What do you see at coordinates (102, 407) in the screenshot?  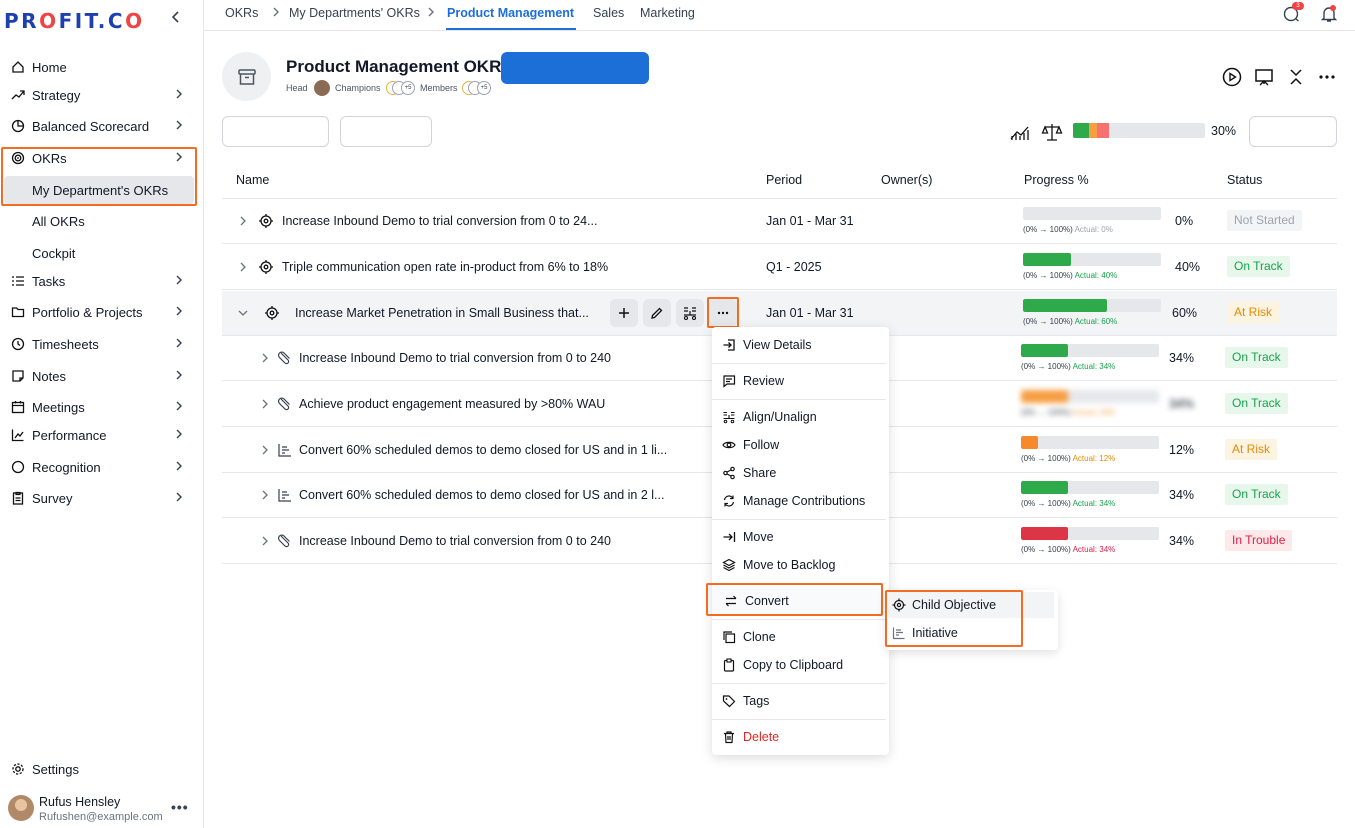 I see `sidebar-item-meetings: Meetings` at bounding box center [102, 407].